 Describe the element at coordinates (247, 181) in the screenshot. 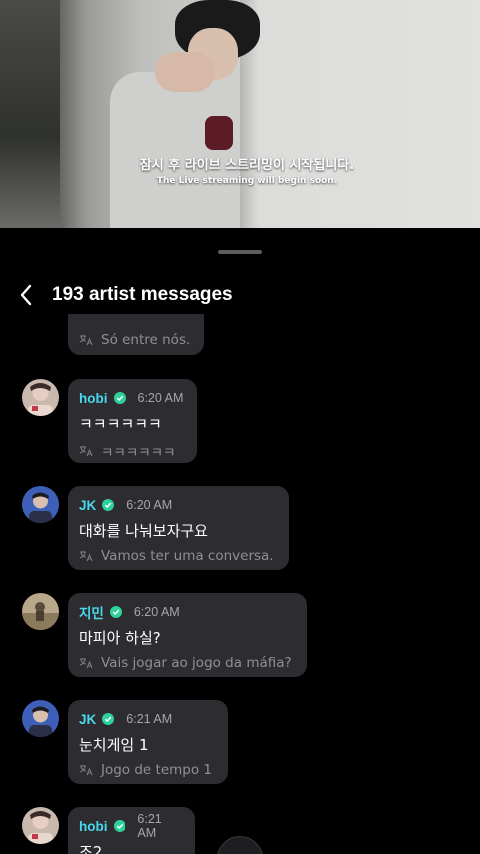

I see `caption-english: The Live streaming will begin soon.` at that location.